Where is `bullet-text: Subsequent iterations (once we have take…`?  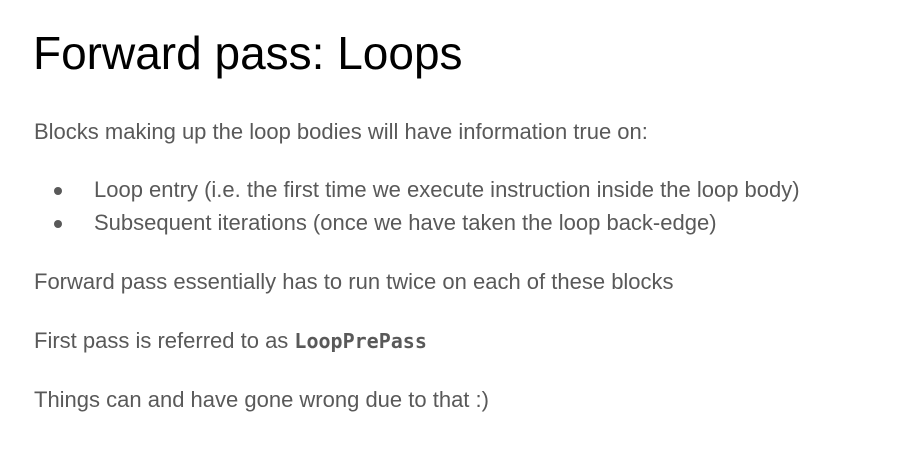 bullet-text: Subsequent iterations (once we have take… is located at coordinates (405, 222).